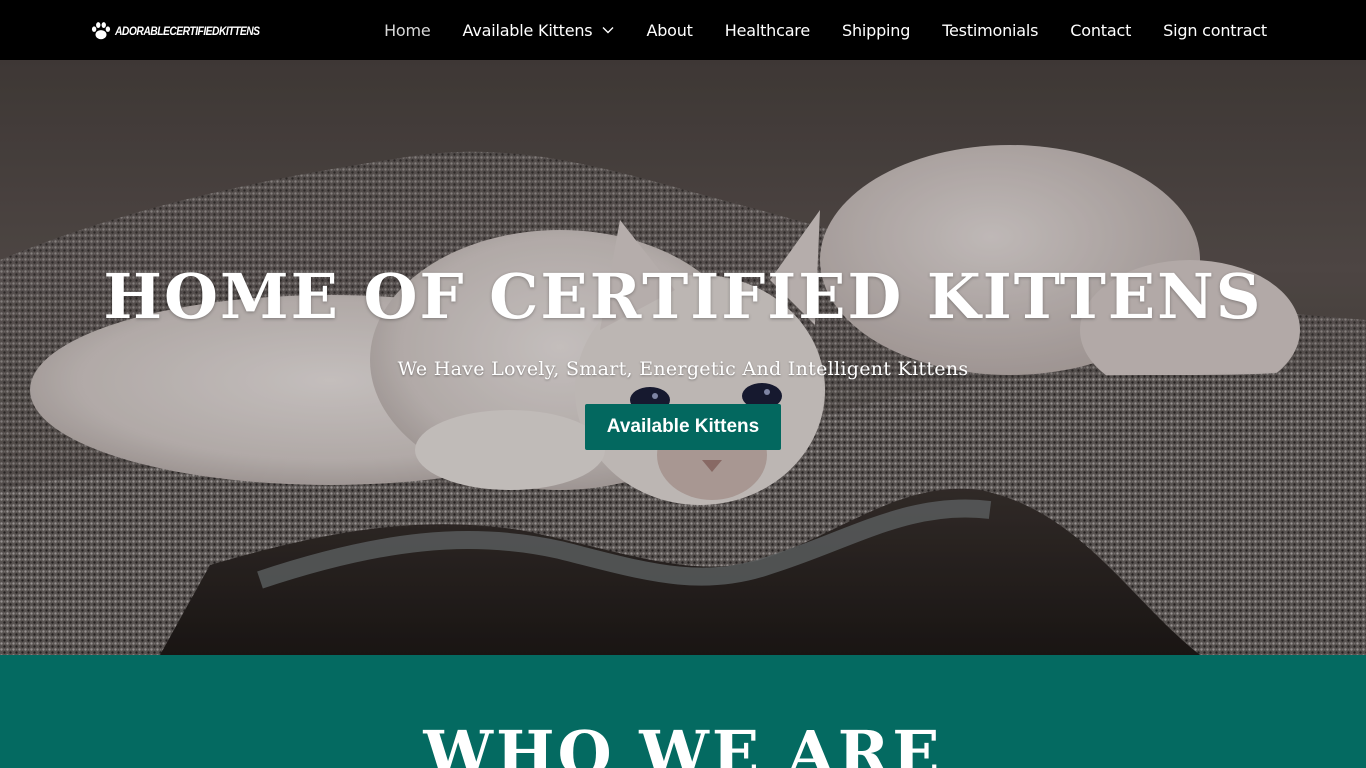  I want to click on nav-contact-label: Contact, so click(1101, 30).